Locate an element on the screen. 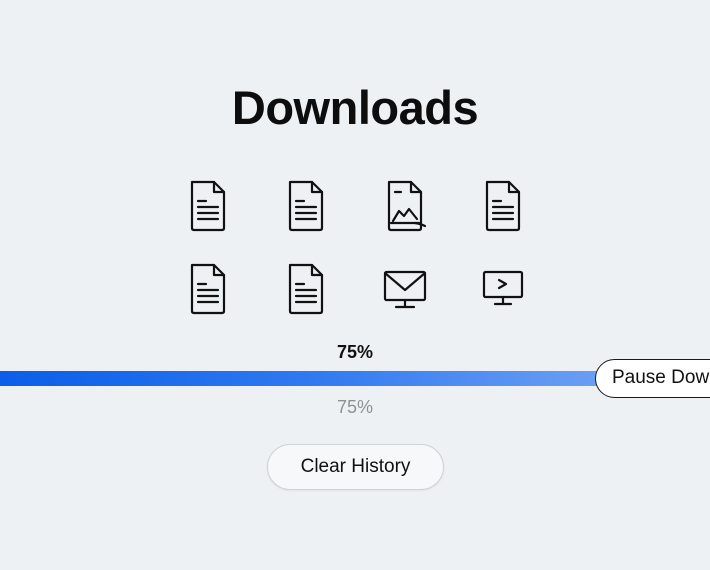 Image resolution: width=710 pixels, height=570 pixels. image-file-icon is located at coordinates (405, 206).